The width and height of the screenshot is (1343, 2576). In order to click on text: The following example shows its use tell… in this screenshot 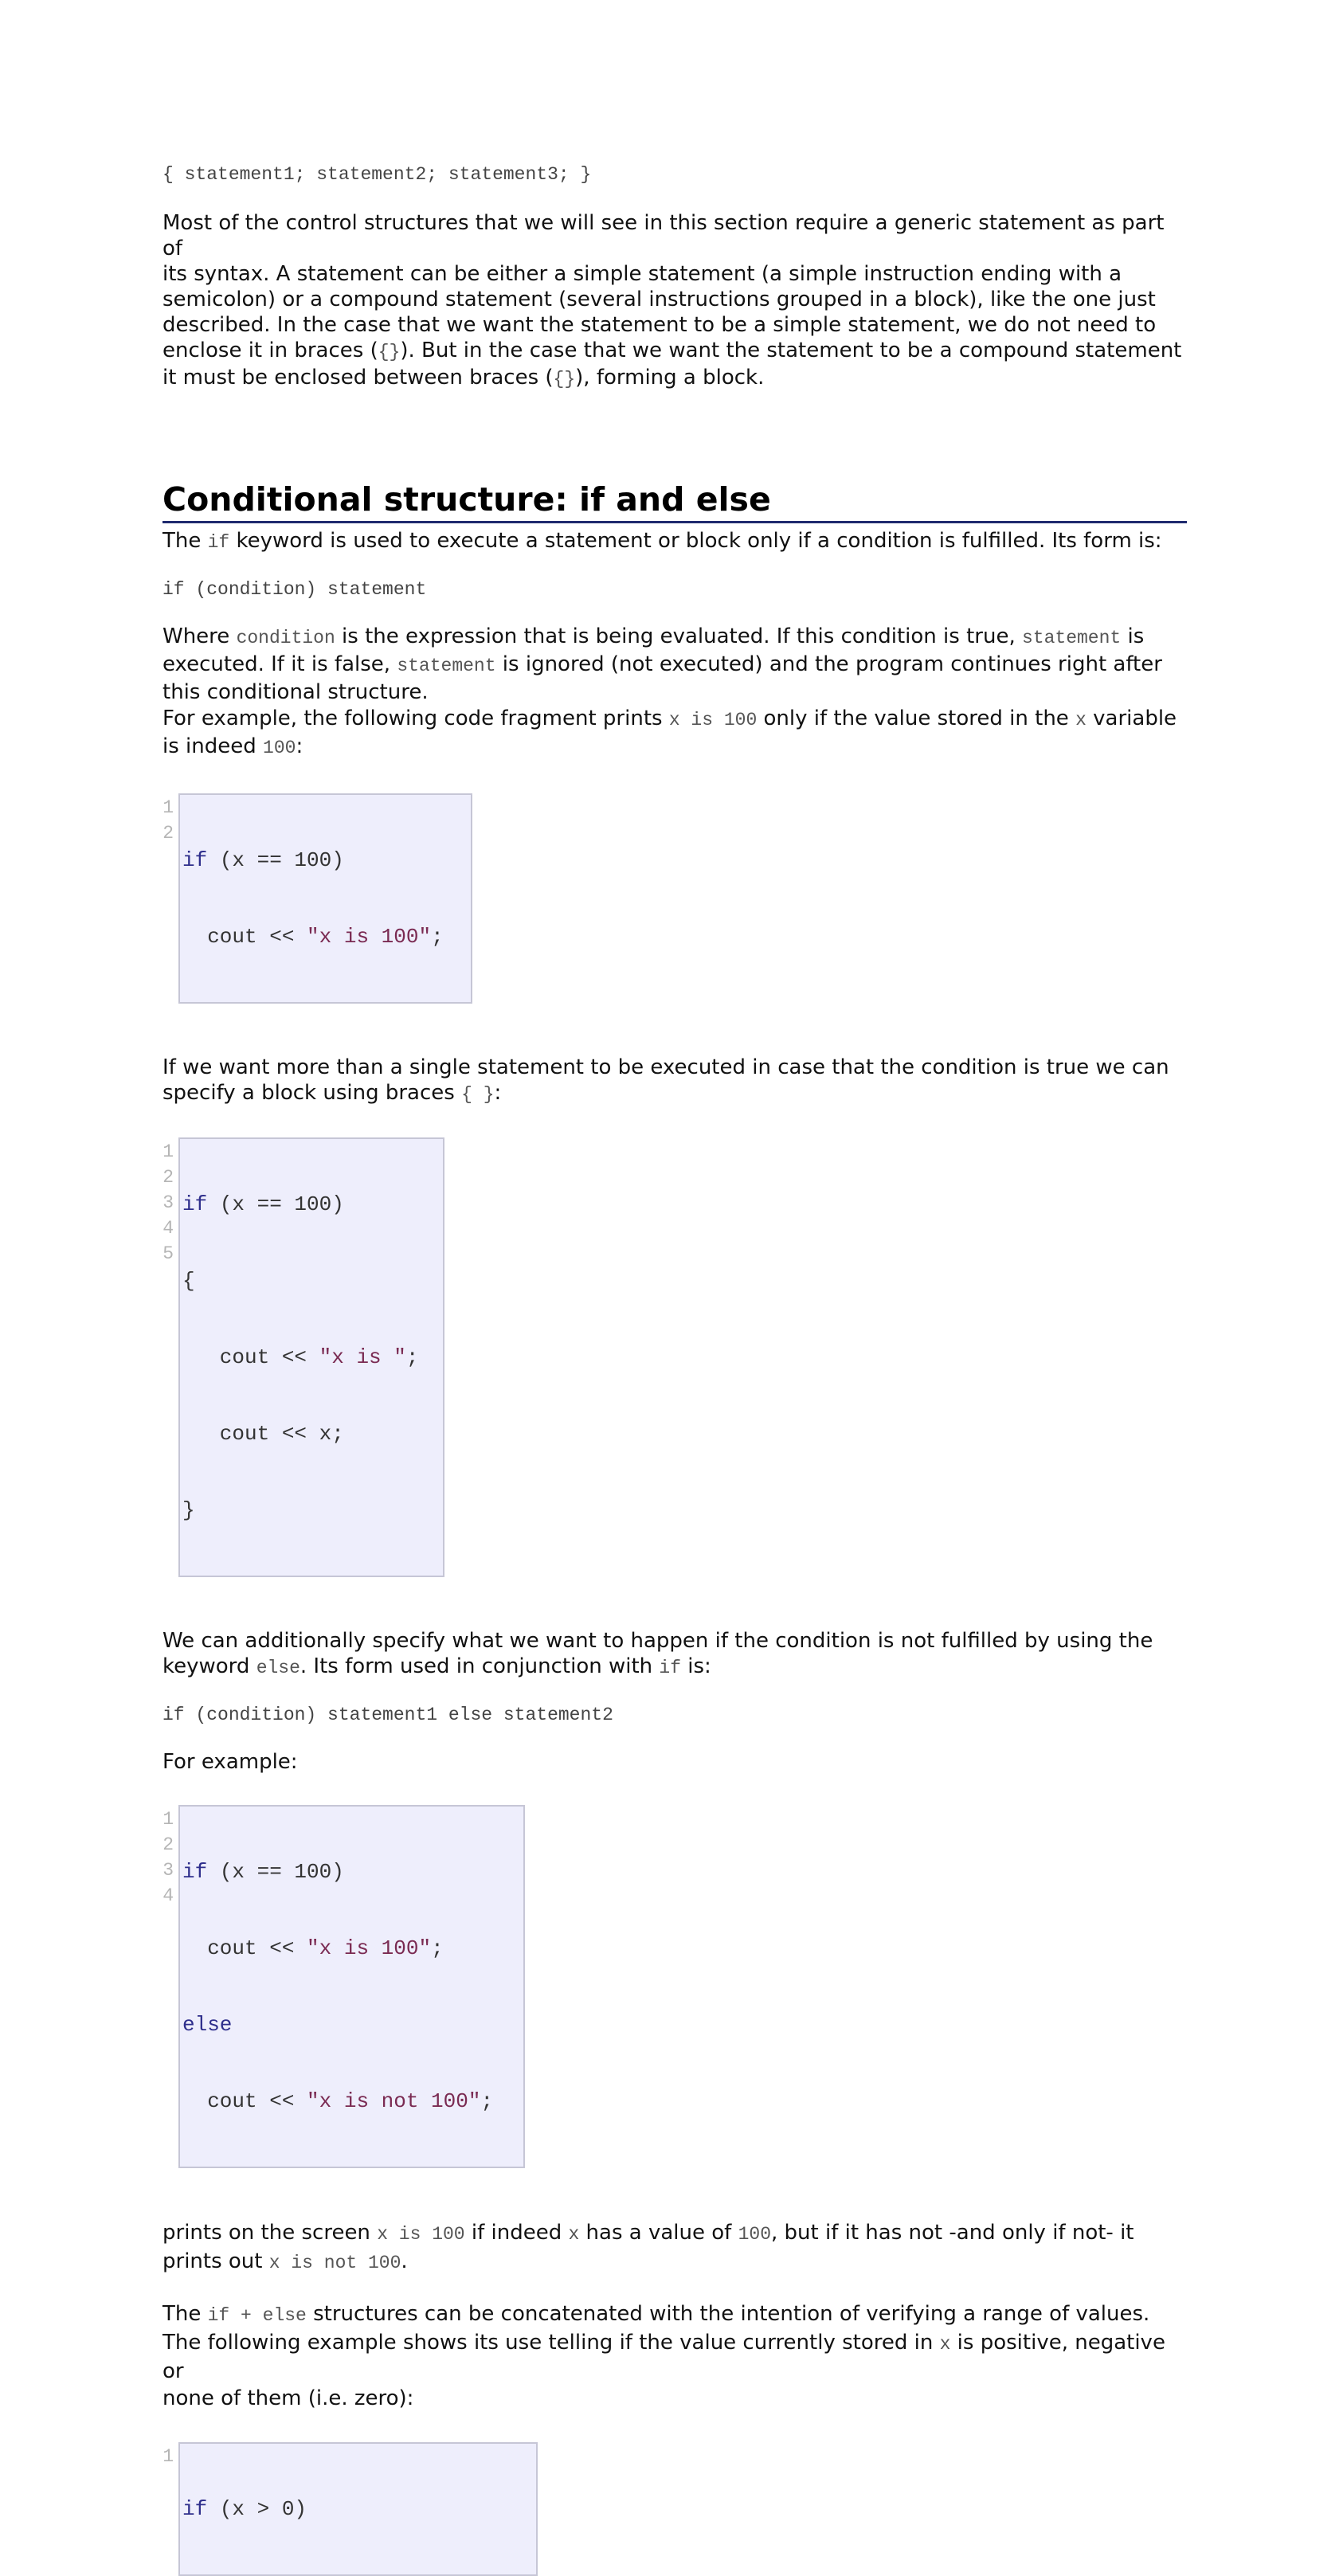, I will do `click(551, 2343)`.